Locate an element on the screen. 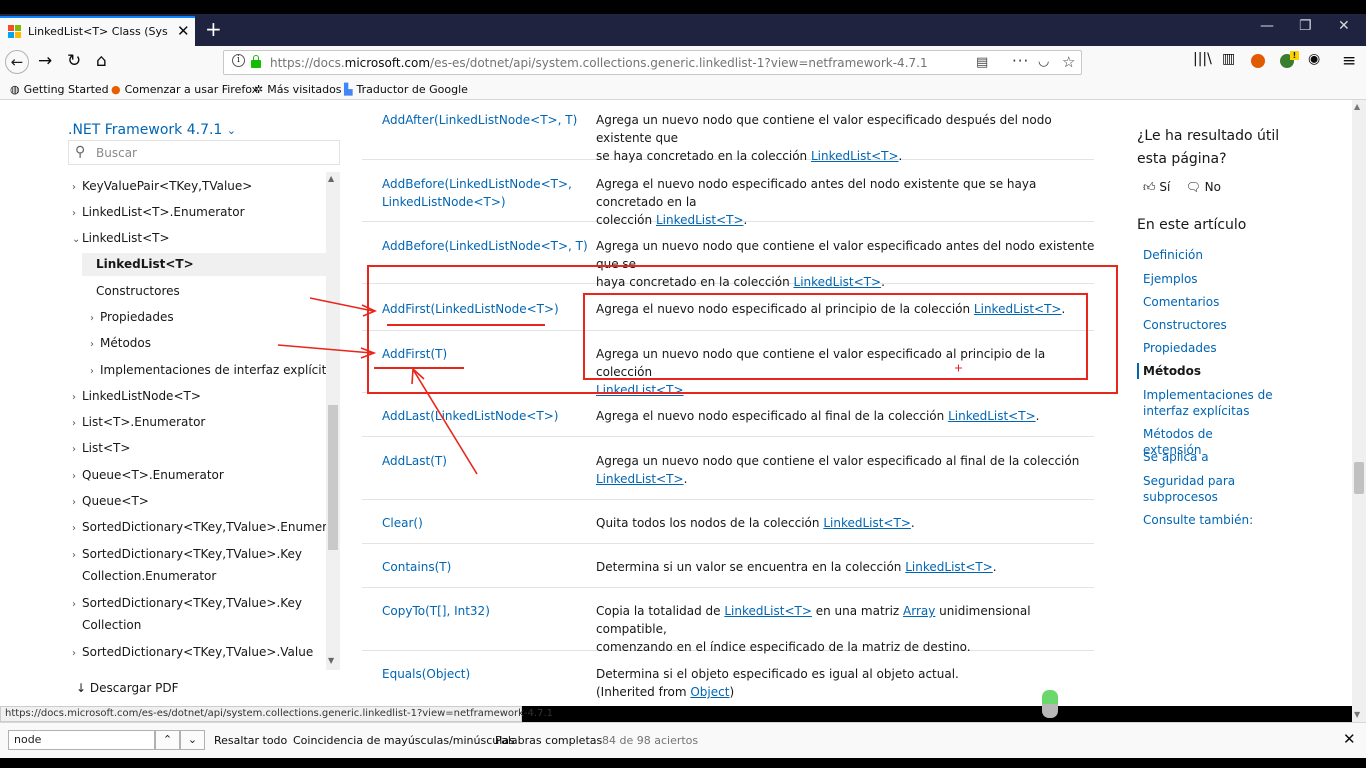  thumbs-up-icon: 👍︎ is located at coordinates (1149, 187).